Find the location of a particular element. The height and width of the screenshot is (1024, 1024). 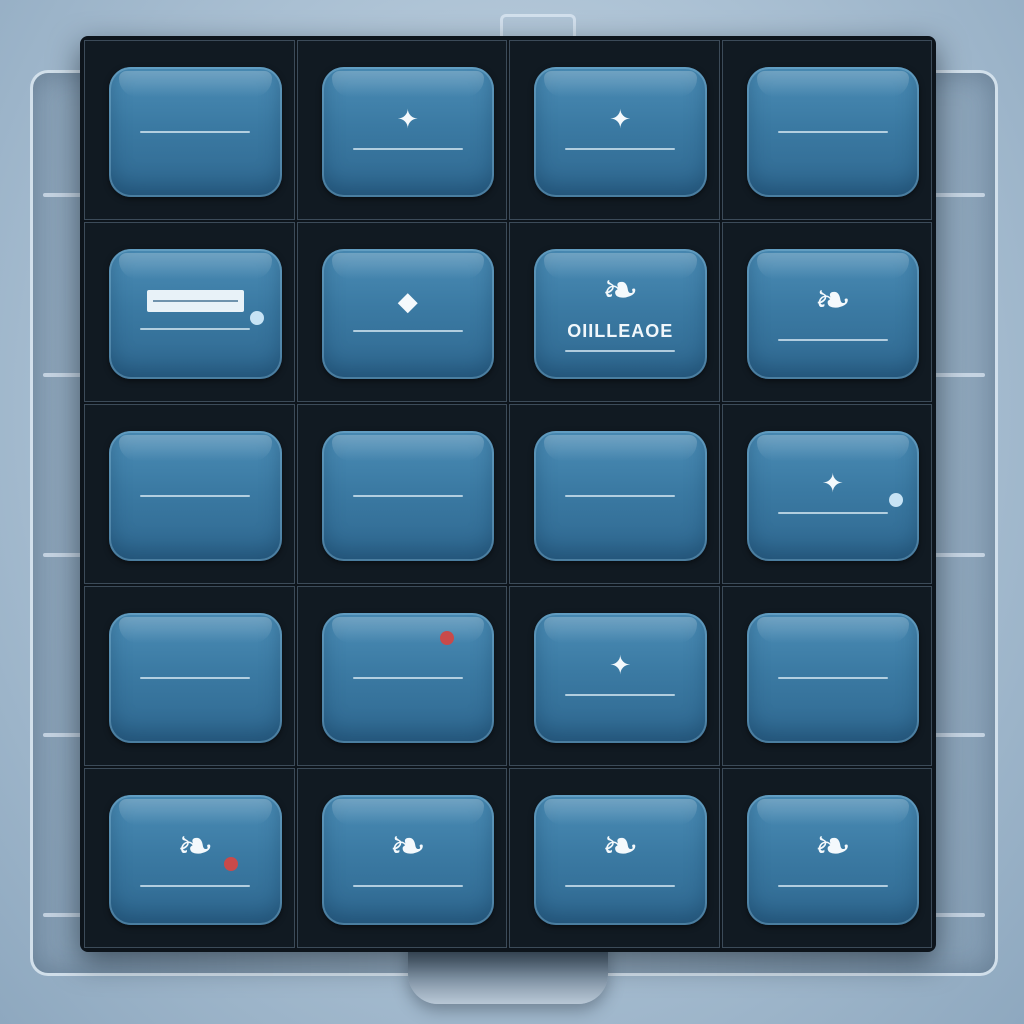

screen-cell-2: ✦ is located at coordinates (401, 130).